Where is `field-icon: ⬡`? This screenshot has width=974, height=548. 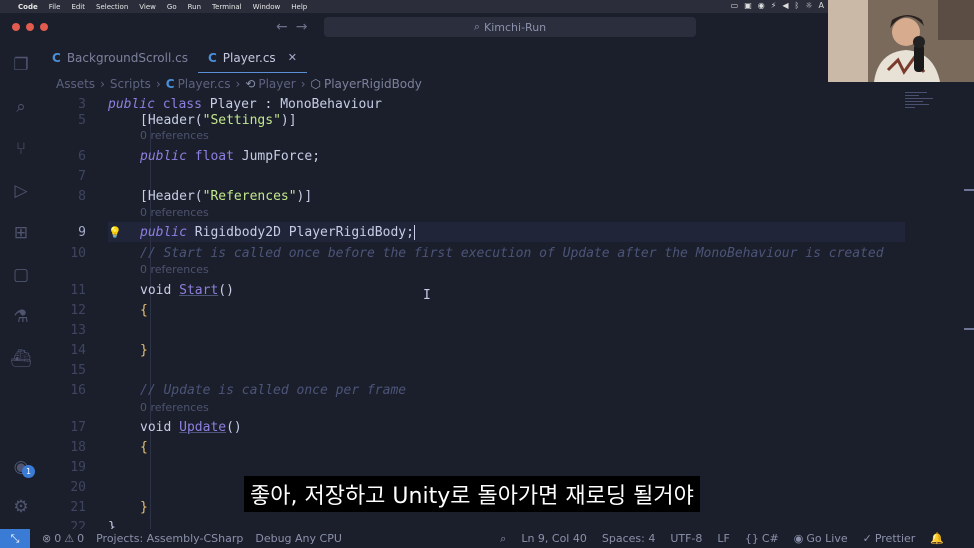 field-icon: ⬡ is located at coordinates (315, 84).